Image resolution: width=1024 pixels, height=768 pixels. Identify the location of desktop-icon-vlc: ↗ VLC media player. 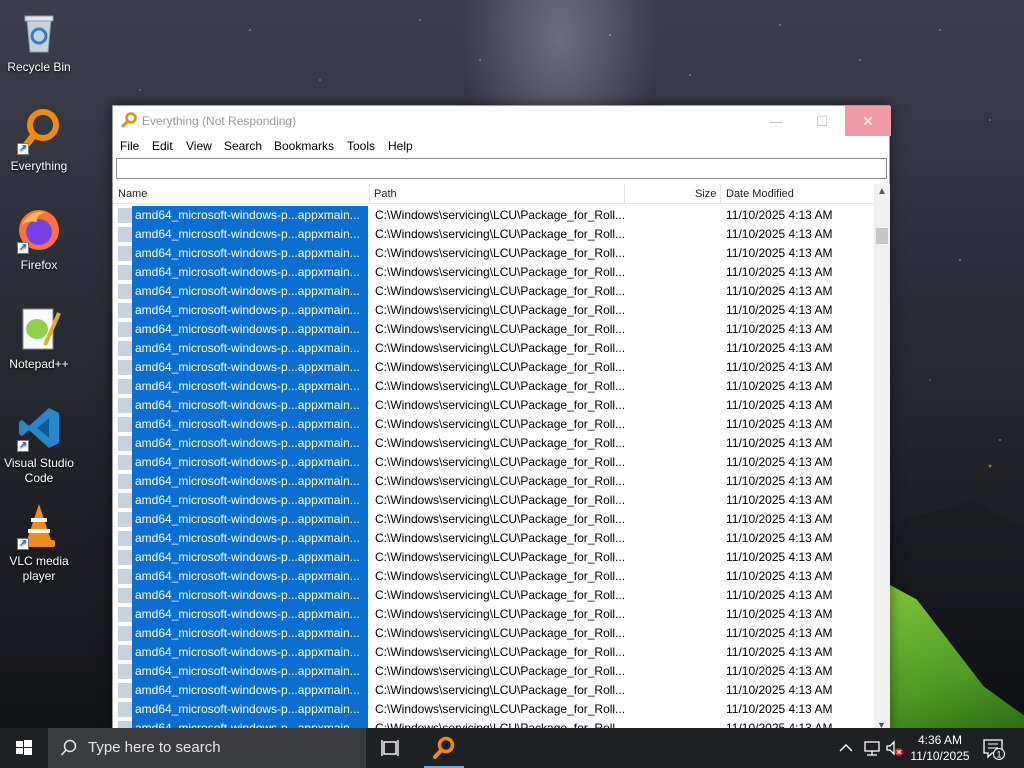
(39, 543).